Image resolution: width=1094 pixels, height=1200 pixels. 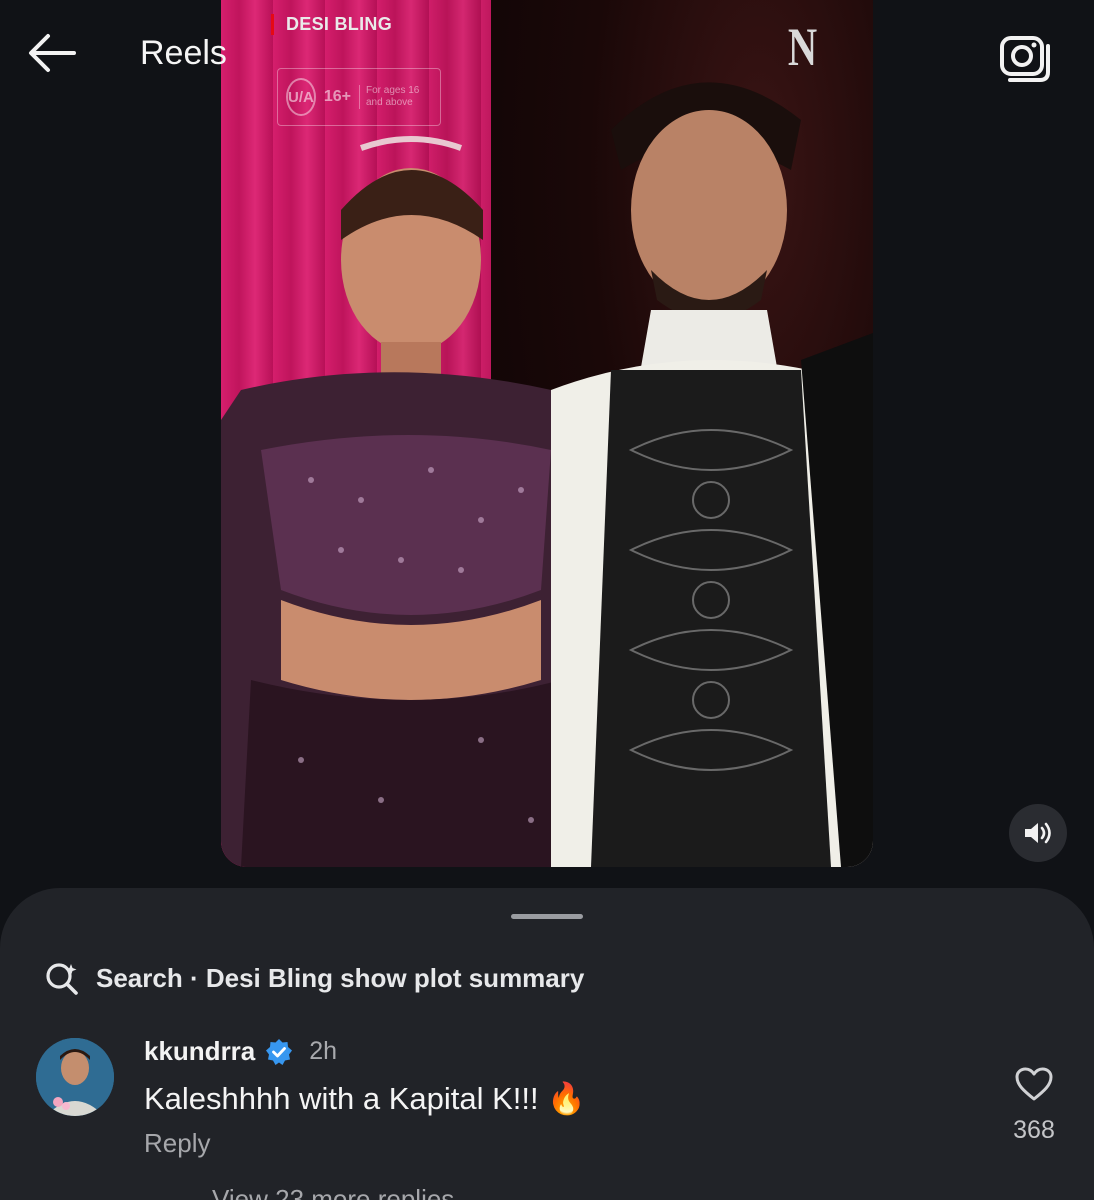 I want to click on age-rating: 16+, so click(x=337, y=96).